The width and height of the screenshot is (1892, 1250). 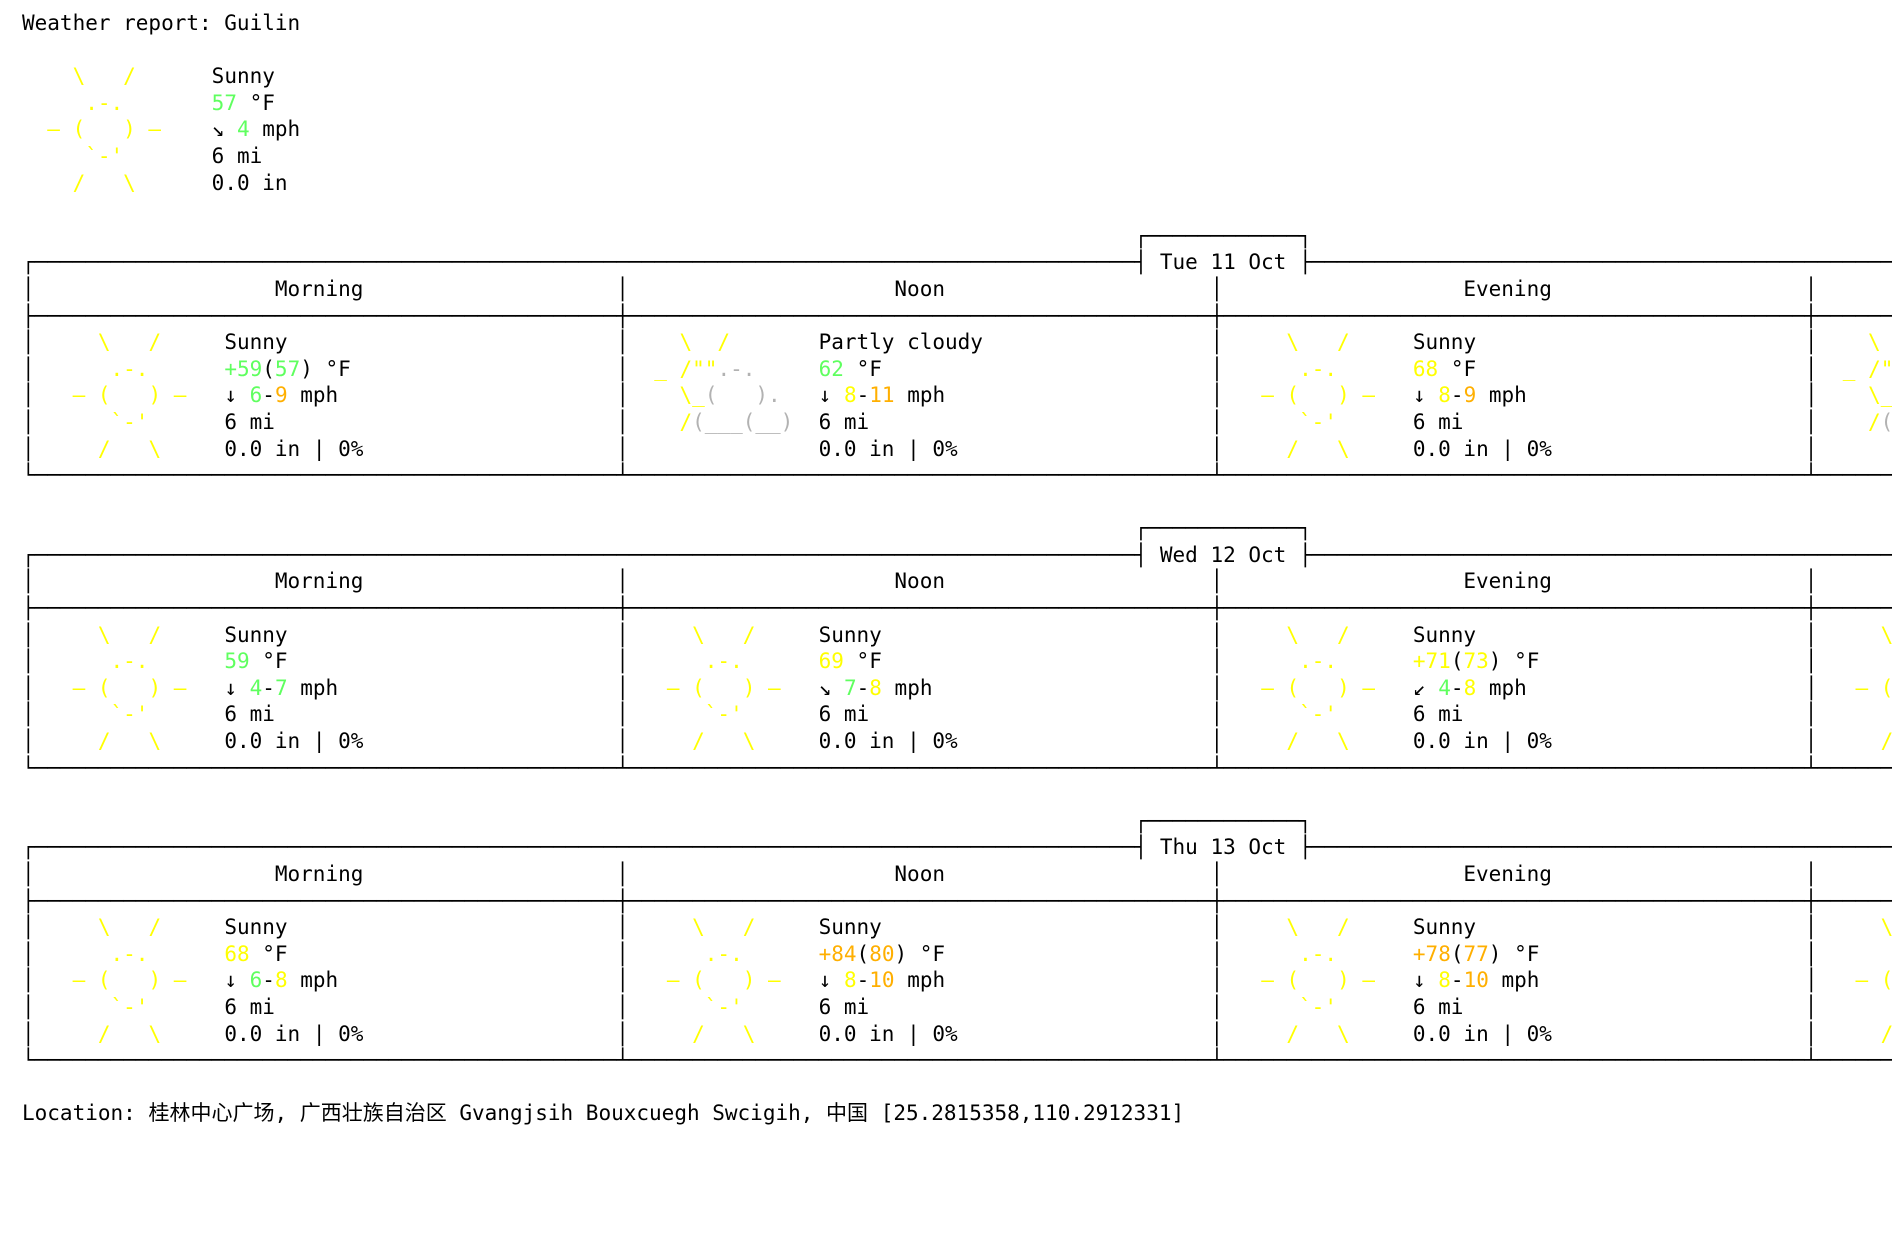 I want to click on colored-text: 69, so click(x=831, y=661).